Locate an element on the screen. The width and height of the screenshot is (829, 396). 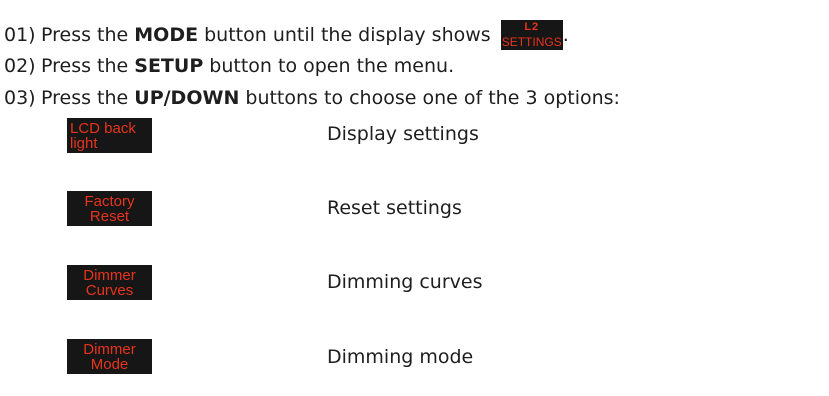
step-text: button until the display shows is located at coordinates (347, 35).